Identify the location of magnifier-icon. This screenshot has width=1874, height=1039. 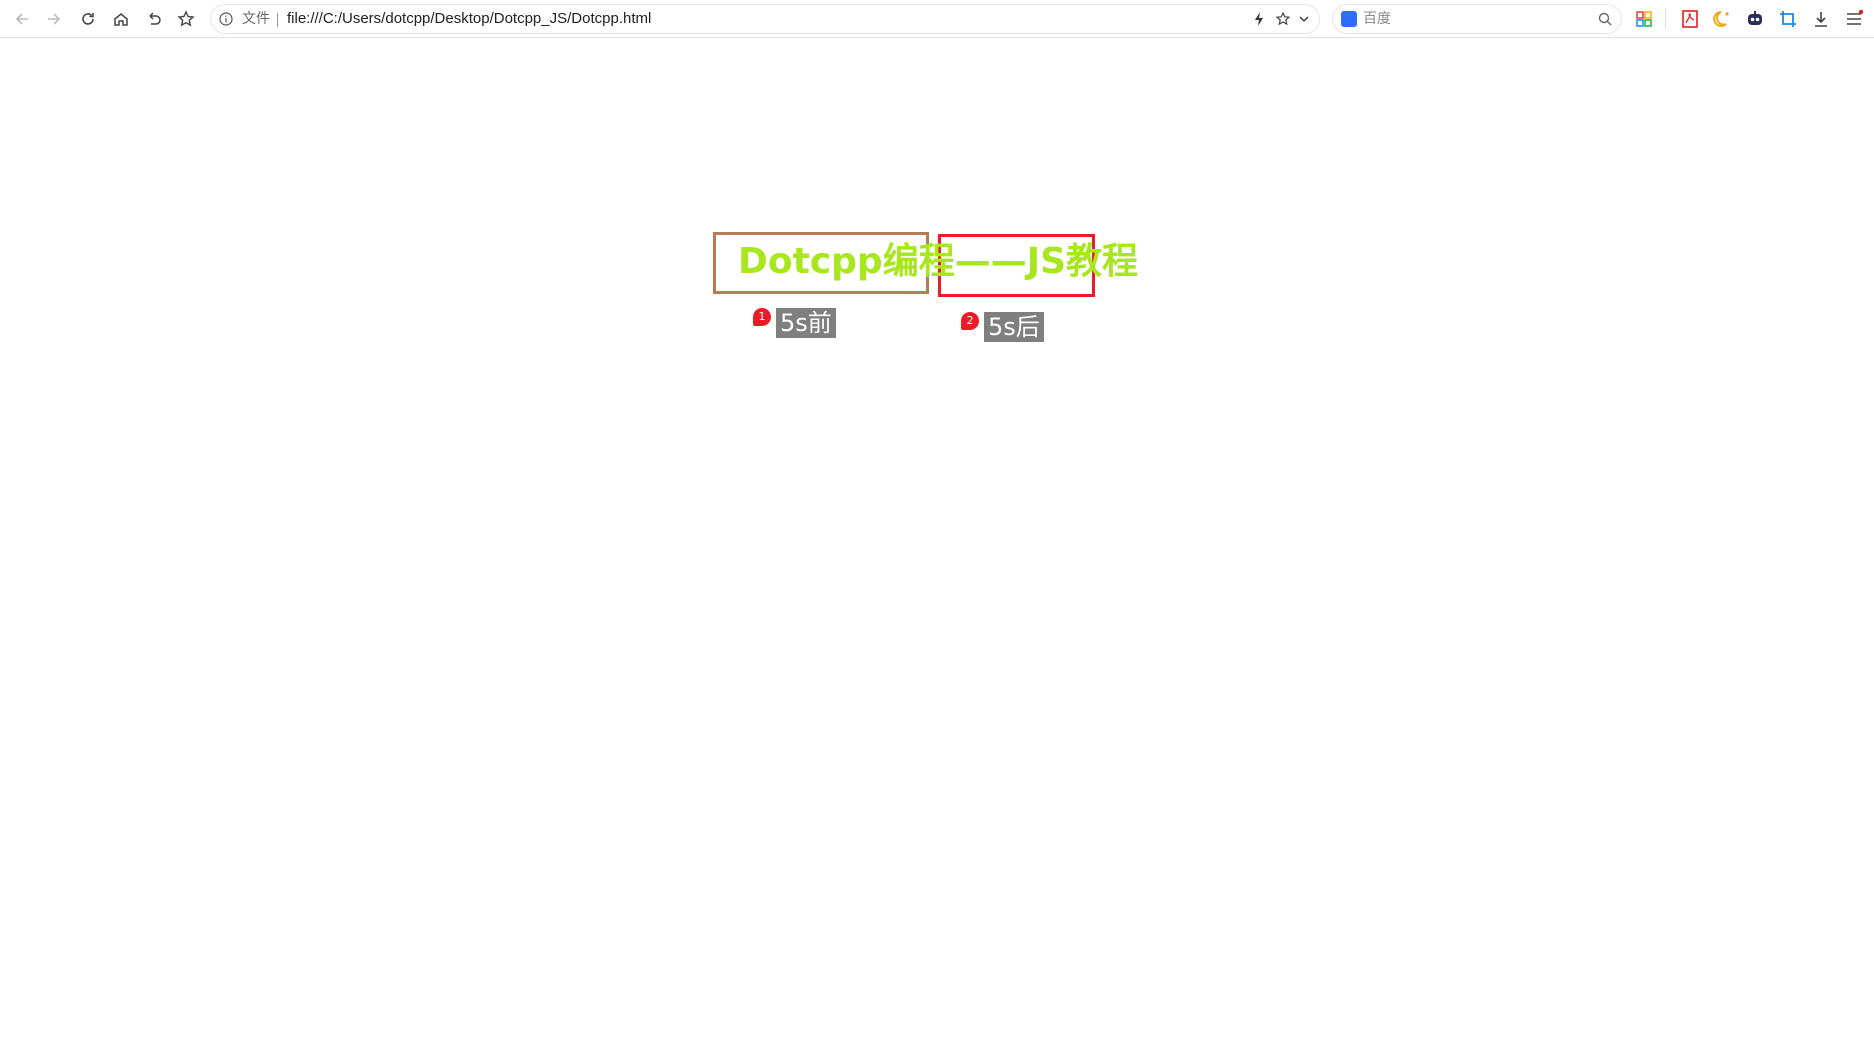
(1605, 19).